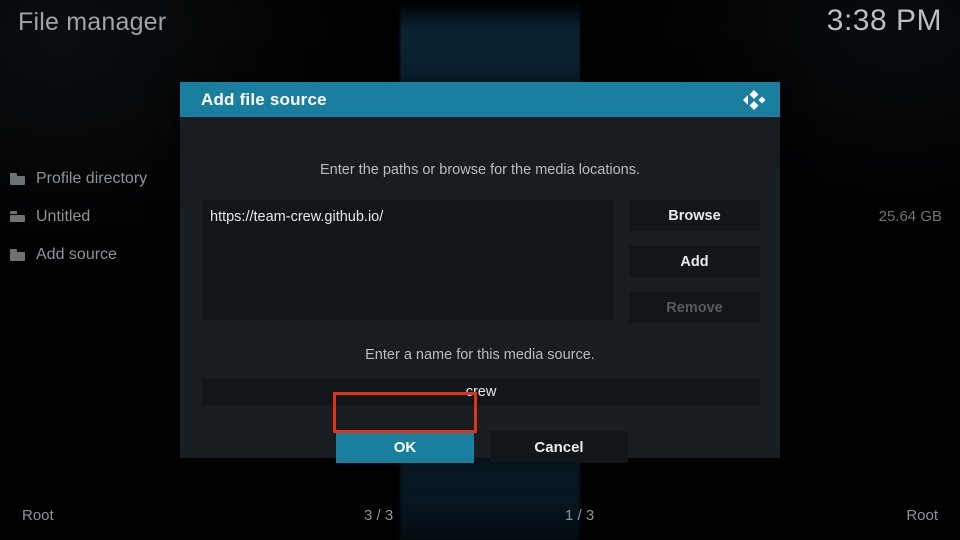 This screenshot has height=540, width=960. I want to click on status-left-path: Root, so click(38, 515).